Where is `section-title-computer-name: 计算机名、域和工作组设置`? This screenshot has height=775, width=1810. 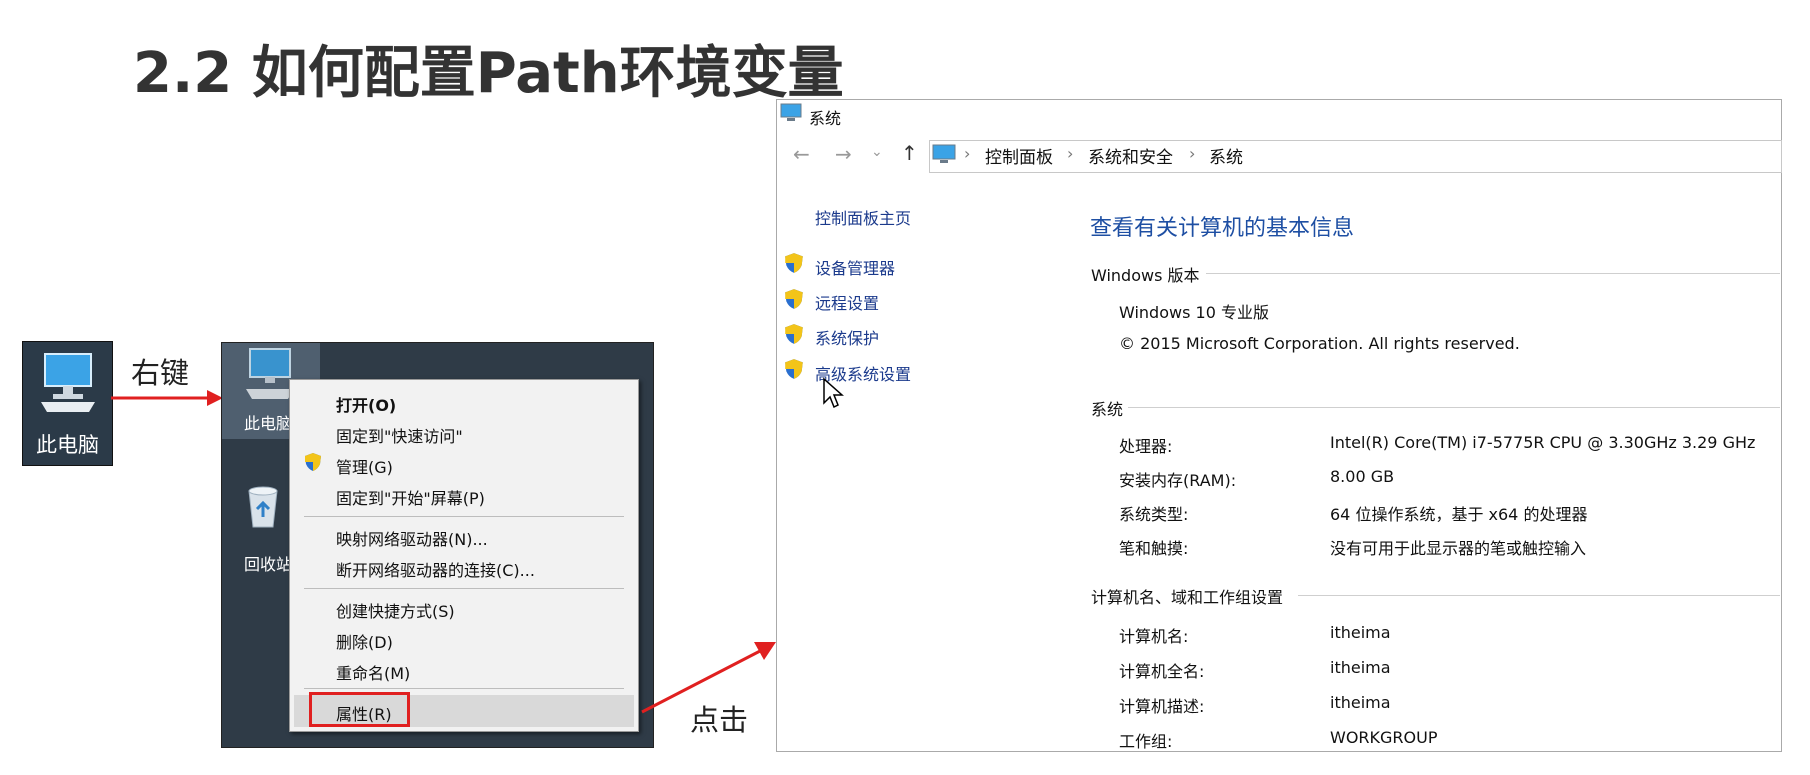
section-title-computer-name: 计算机名、域和工作组设置 is located at coordinates (1187, 597).